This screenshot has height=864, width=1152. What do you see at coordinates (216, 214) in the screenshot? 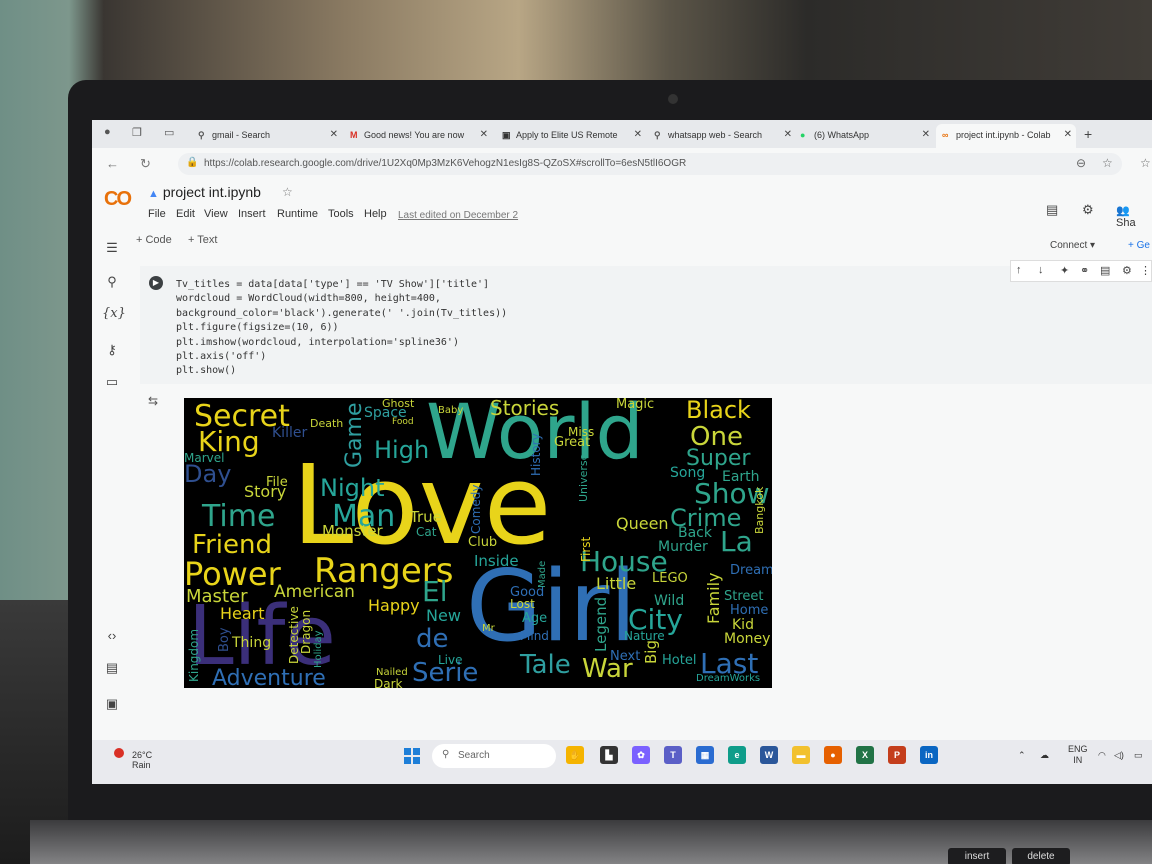
I see `menu-view: View` at bounding box center [216, 214].